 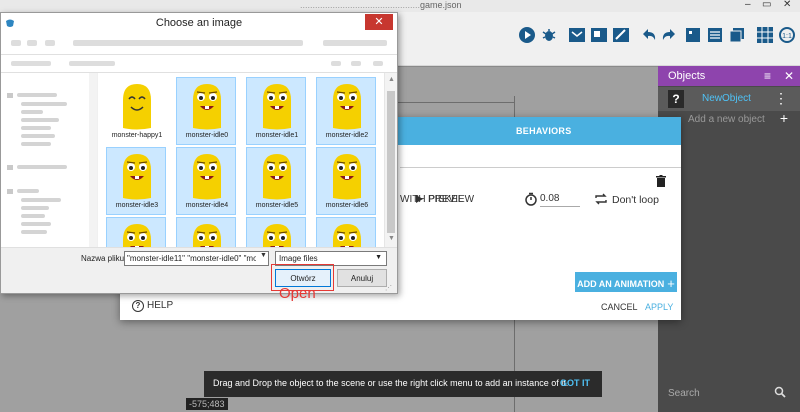 What do you see at coordinates (544, 131) in the screenshot?
I see `tab-behaviors: BEHAVIORS` at bounding box center [544, 131].